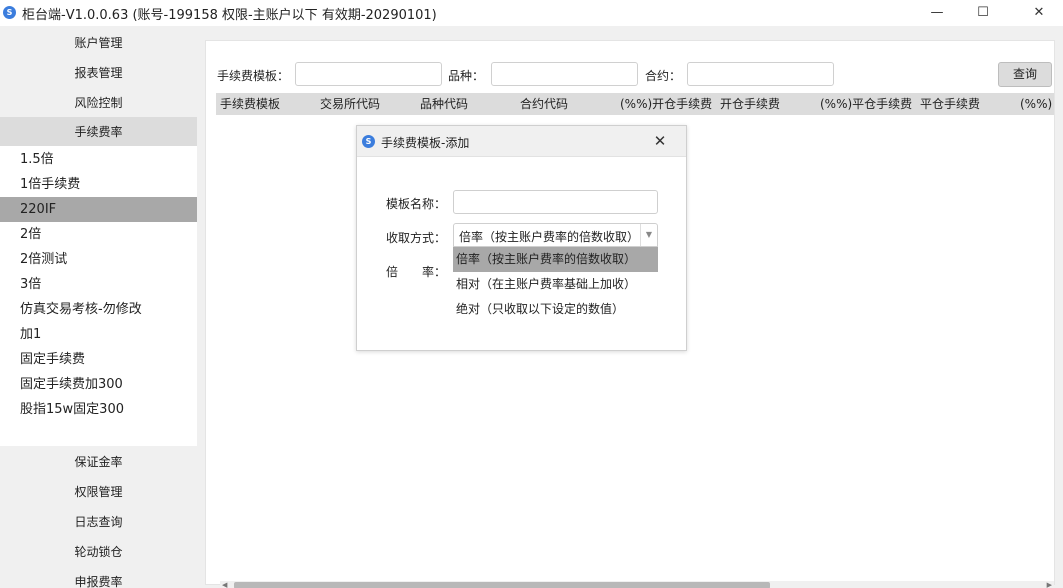 The image size is (1063, 588). What do you see at coordinates (98, 359) in the screenshot?
I see `template-list-item: 固定手续费` at bounding box center [98, 359].